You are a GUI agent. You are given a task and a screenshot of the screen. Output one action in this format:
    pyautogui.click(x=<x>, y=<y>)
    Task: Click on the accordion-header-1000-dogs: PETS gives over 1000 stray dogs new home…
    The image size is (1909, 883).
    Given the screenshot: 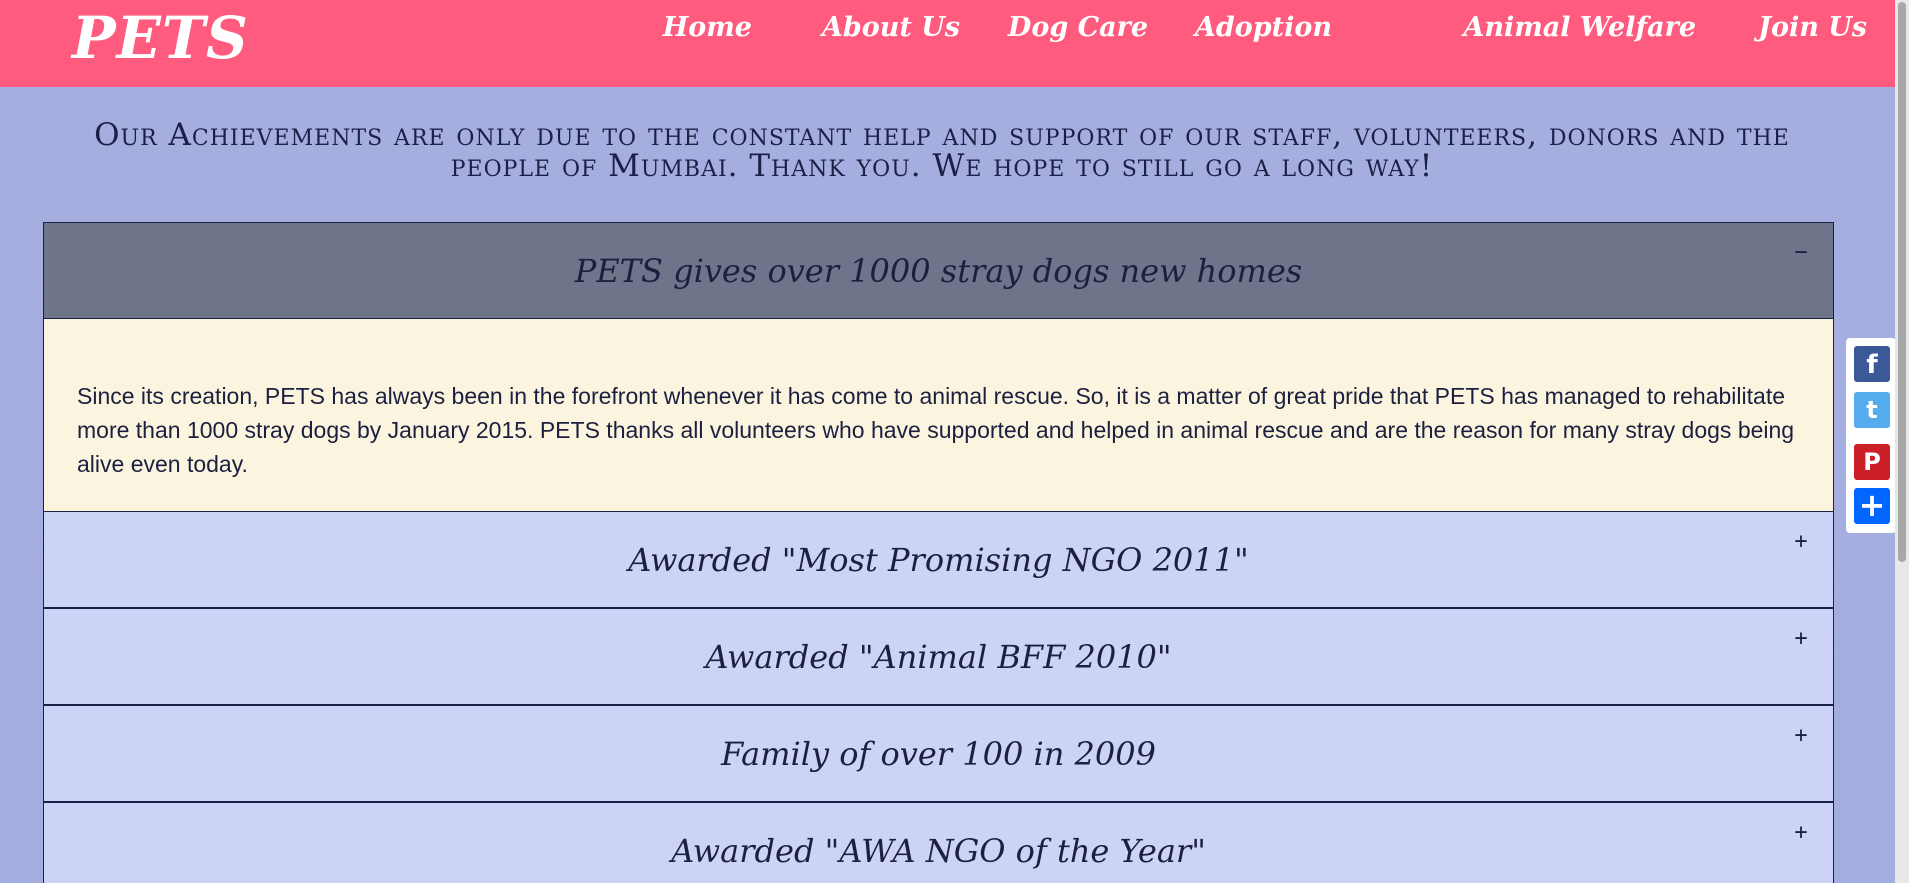 What is the action you would take?
    pyautogui.click(x=938, y=270)
    